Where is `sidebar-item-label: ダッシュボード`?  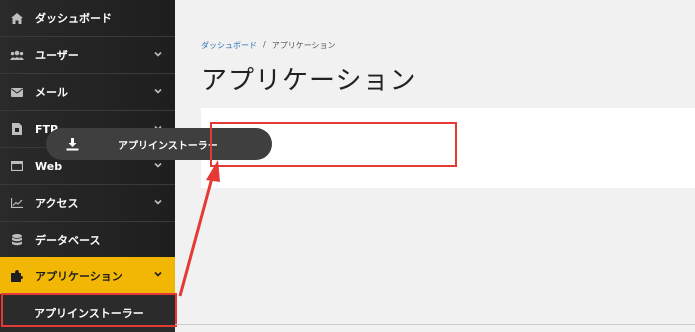
sidebar-item-label: ダッシュボード is located at coordinates (73, 18).